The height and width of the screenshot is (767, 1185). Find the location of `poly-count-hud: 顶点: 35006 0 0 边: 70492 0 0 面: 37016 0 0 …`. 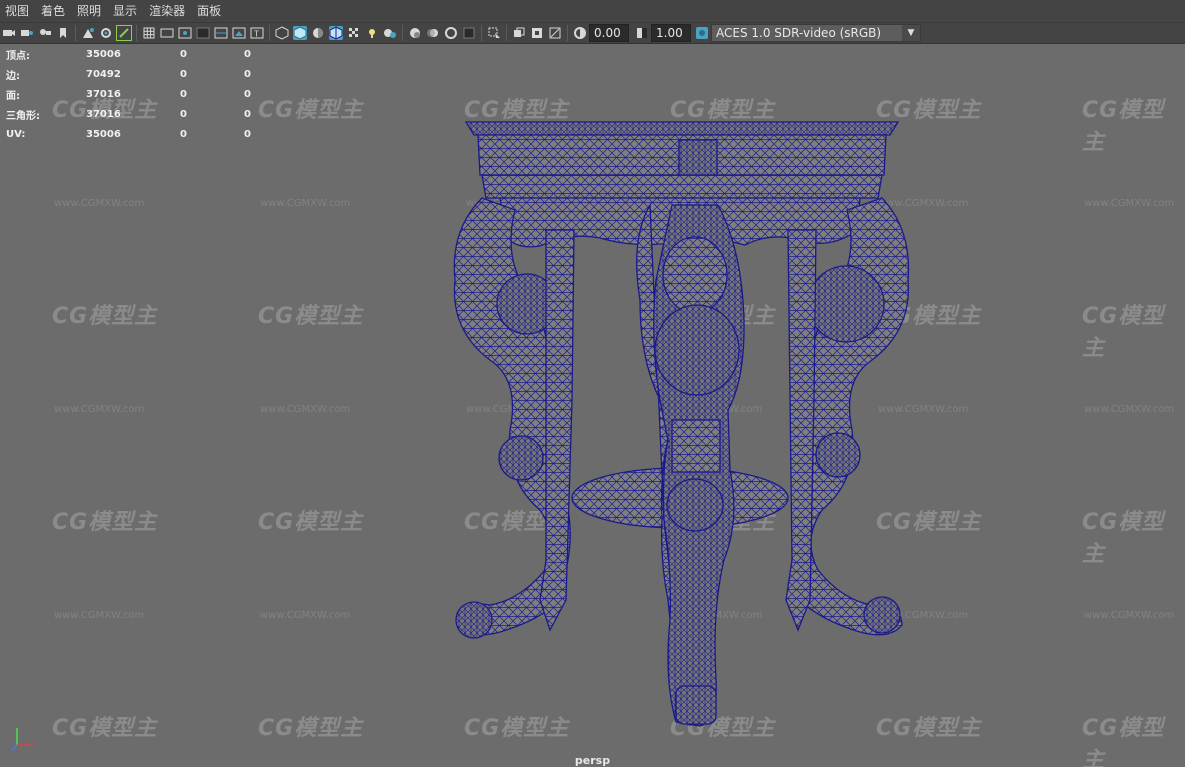

poly-count-hud: 顶点: 35006 0 0 边: 70492 0 0 面: 37016 0 0 … is located at coordinates (140, 94).